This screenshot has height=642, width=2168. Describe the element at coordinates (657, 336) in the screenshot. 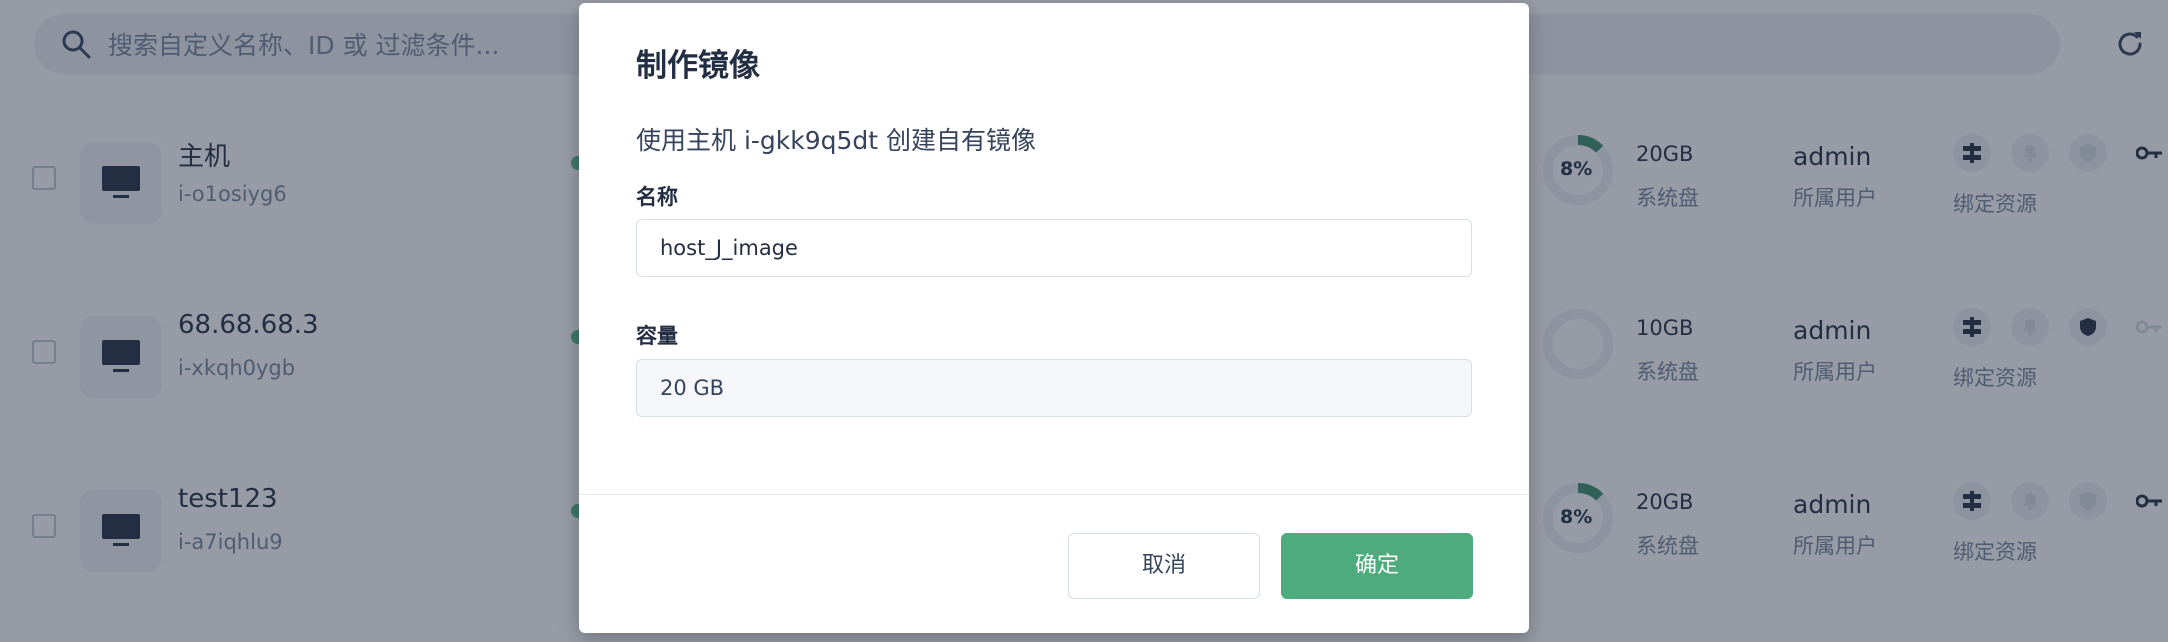

I see `capacity-field-label: 容量` at that location.